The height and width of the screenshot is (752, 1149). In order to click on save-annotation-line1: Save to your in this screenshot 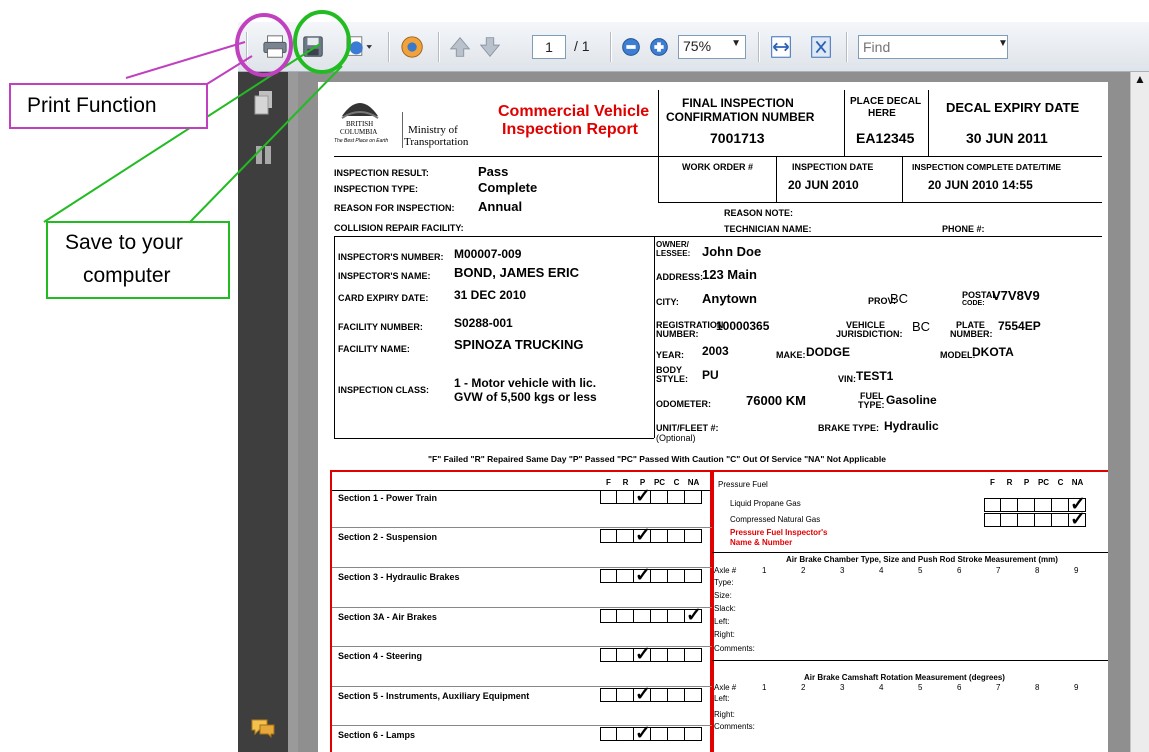, I will do `click(124, 242)`.